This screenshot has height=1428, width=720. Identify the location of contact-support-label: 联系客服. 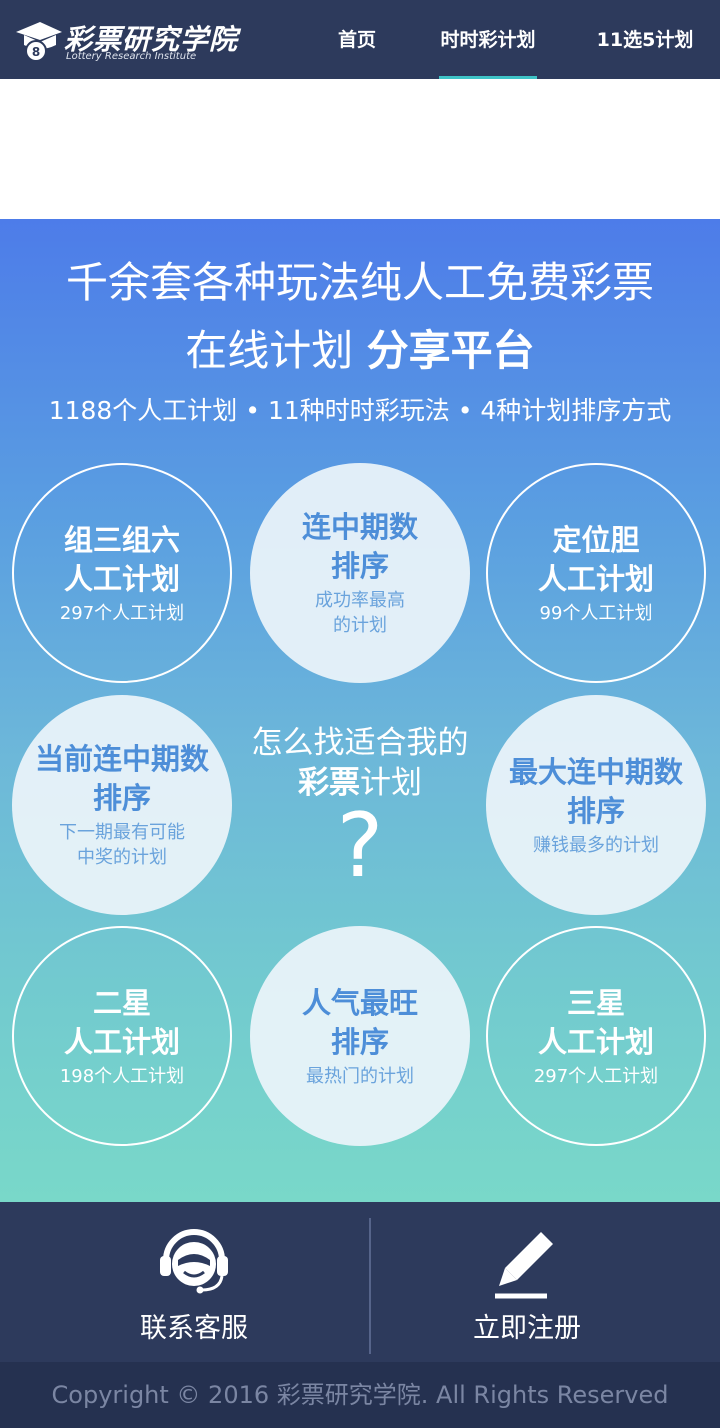
(194, 1328).